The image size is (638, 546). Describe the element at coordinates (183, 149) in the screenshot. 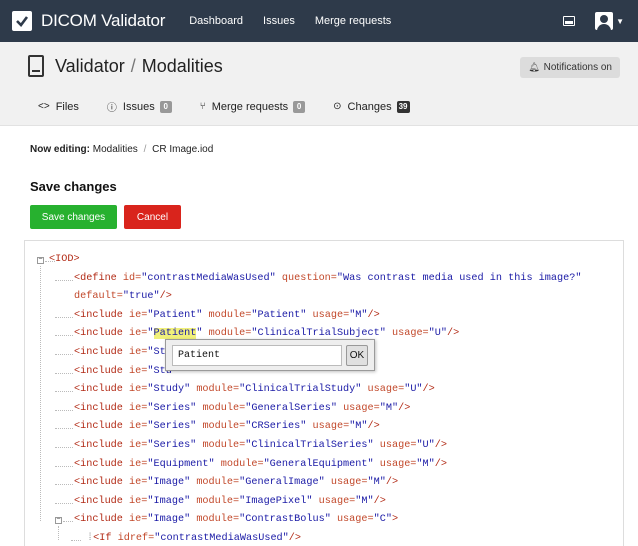

I see `editing-file: CR Image.iod` at that location.